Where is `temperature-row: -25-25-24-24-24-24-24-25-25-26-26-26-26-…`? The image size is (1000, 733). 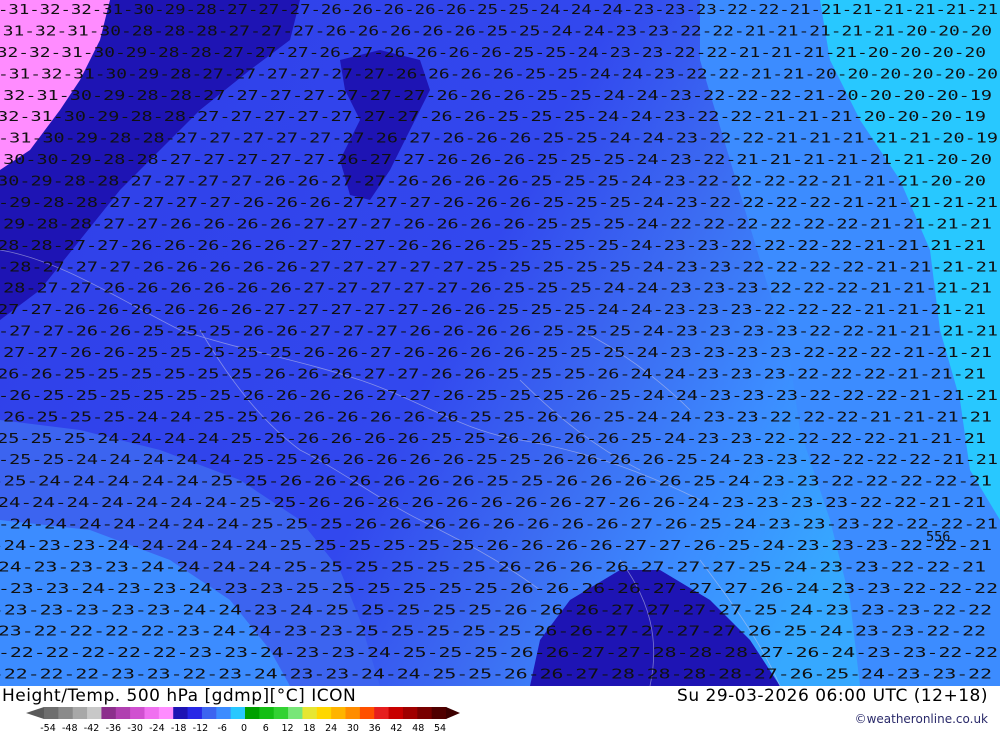
temperature-row: -25-25-24-24-24-24-24-25-25-26-26-26-26-… is located at coordinates (499, 460).